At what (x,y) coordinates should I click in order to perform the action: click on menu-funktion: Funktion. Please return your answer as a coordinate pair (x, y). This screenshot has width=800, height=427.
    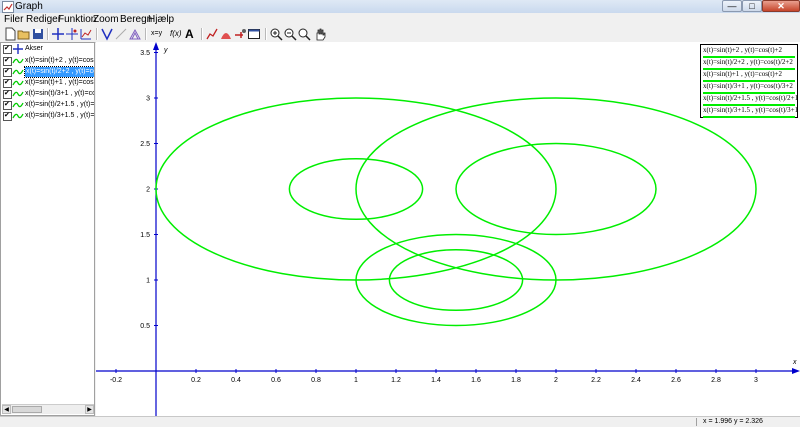
    Looking at the image, I should click on (77, 19).